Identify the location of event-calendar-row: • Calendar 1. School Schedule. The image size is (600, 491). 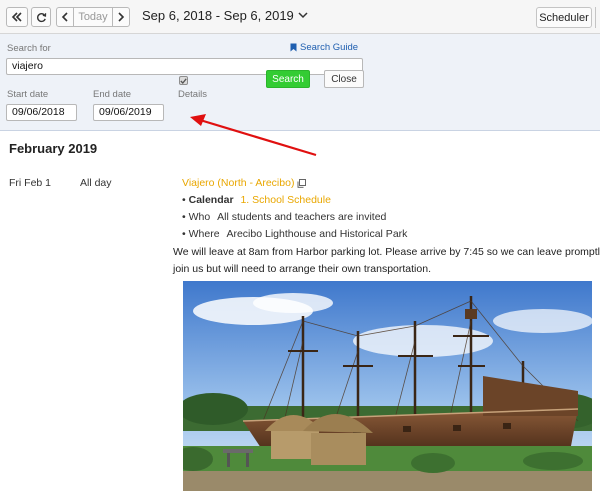
(256, 200).